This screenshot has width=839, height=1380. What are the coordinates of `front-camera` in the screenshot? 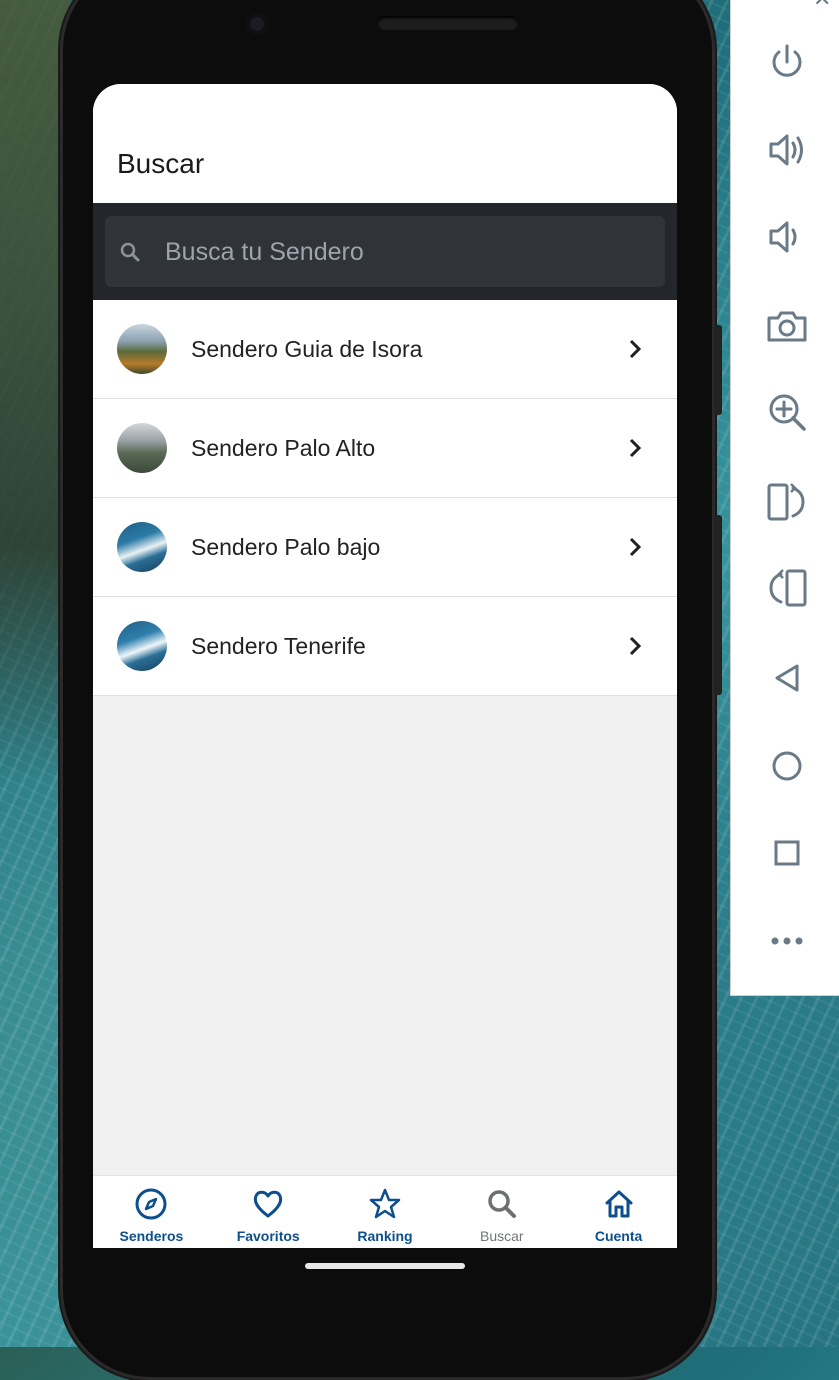 It's located at (257, 24).